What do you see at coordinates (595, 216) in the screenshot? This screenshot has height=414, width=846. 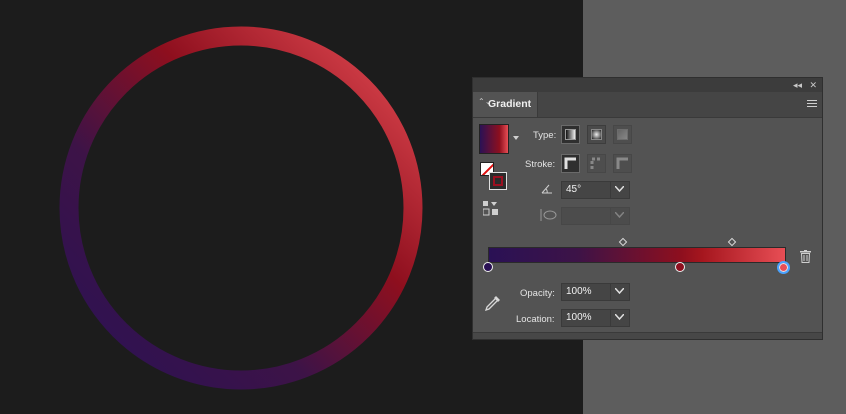 I see `aspect-ratio-field` at bounding box center [595, 216].